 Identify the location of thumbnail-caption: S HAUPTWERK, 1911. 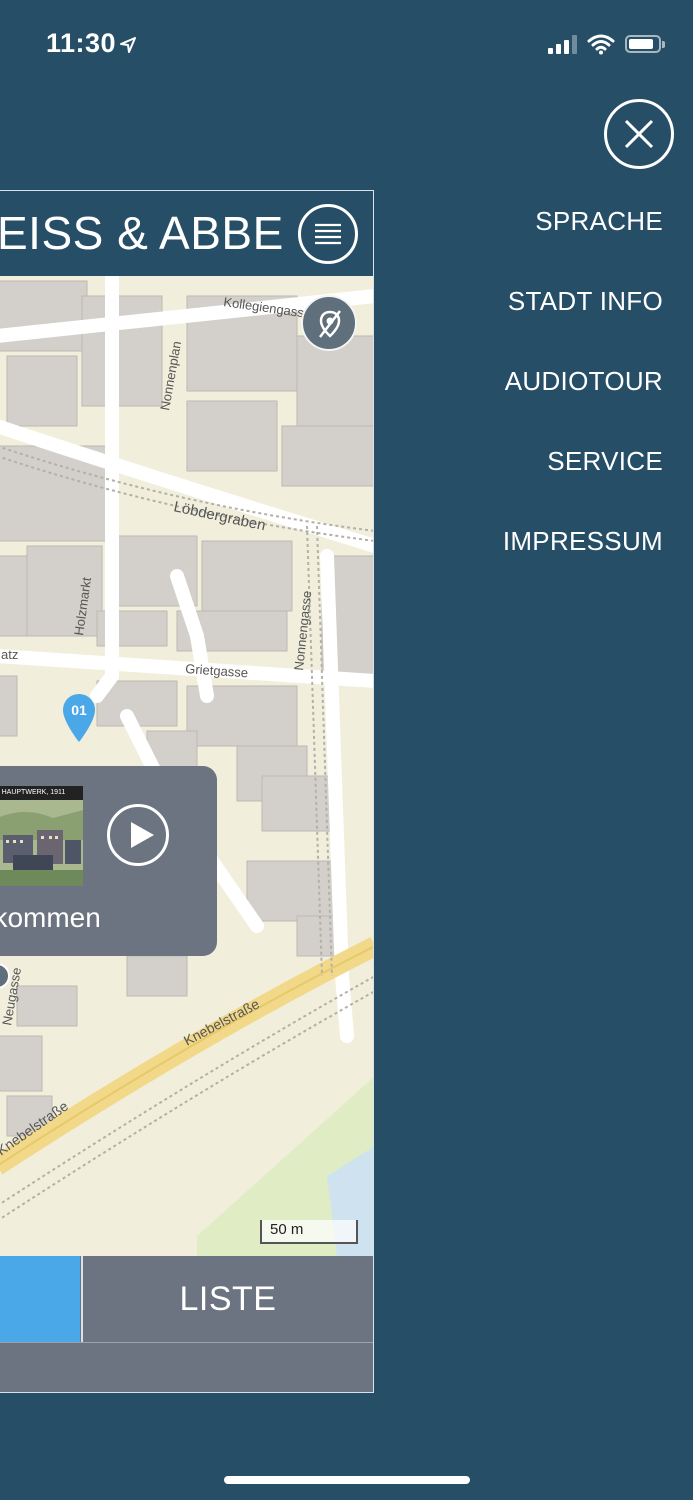
(41, 793).